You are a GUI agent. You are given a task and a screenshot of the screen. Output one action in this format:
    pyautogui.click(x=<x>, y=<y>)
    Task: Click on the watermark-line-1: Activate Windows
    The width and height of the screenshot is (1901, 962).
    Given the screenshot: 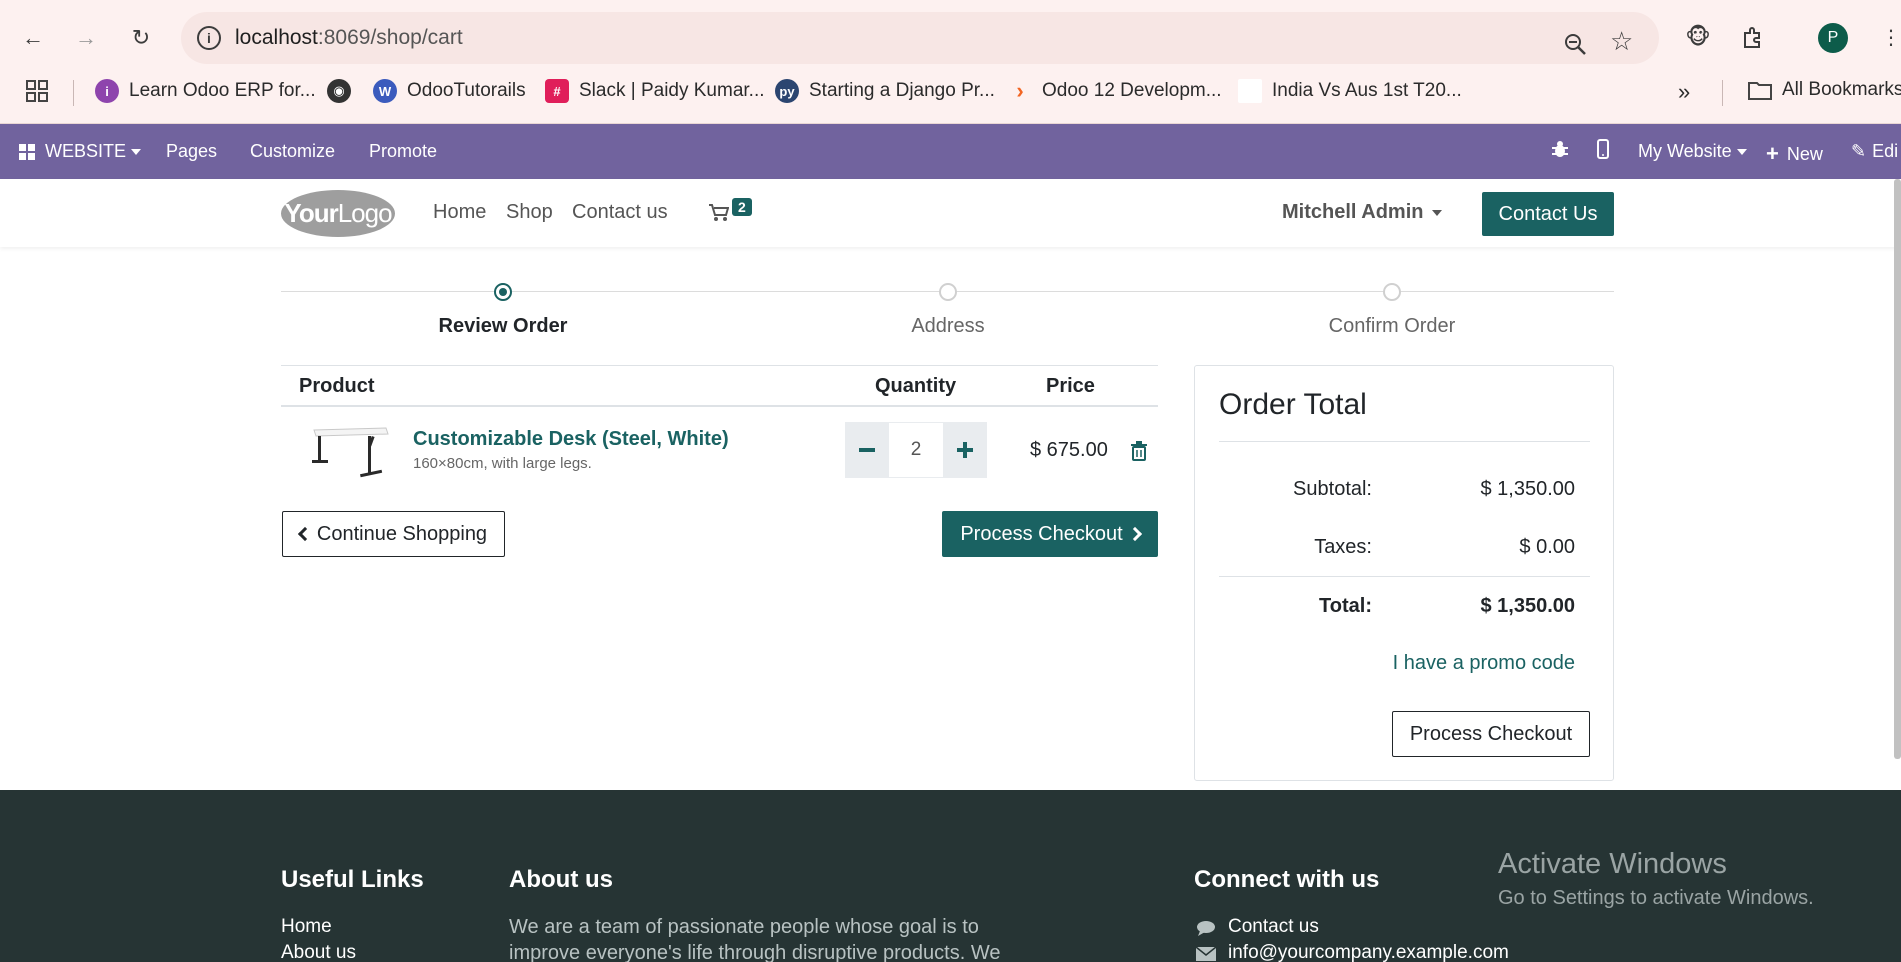 What is the action you would take?
    pyautogui.click(x=1612, y=864)
    